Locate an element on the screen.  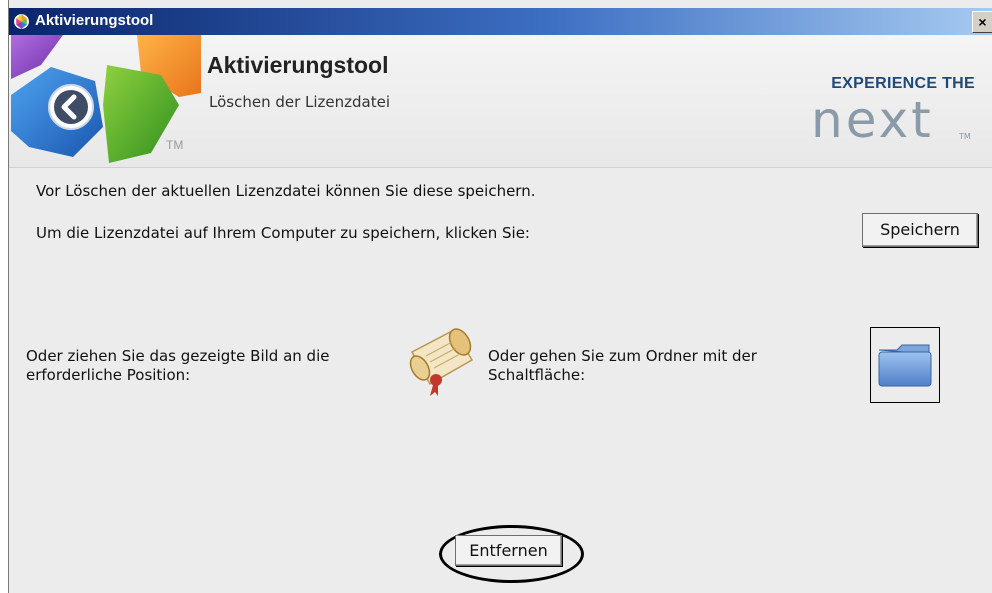
close-button: × is located at coordinates (982, 22).